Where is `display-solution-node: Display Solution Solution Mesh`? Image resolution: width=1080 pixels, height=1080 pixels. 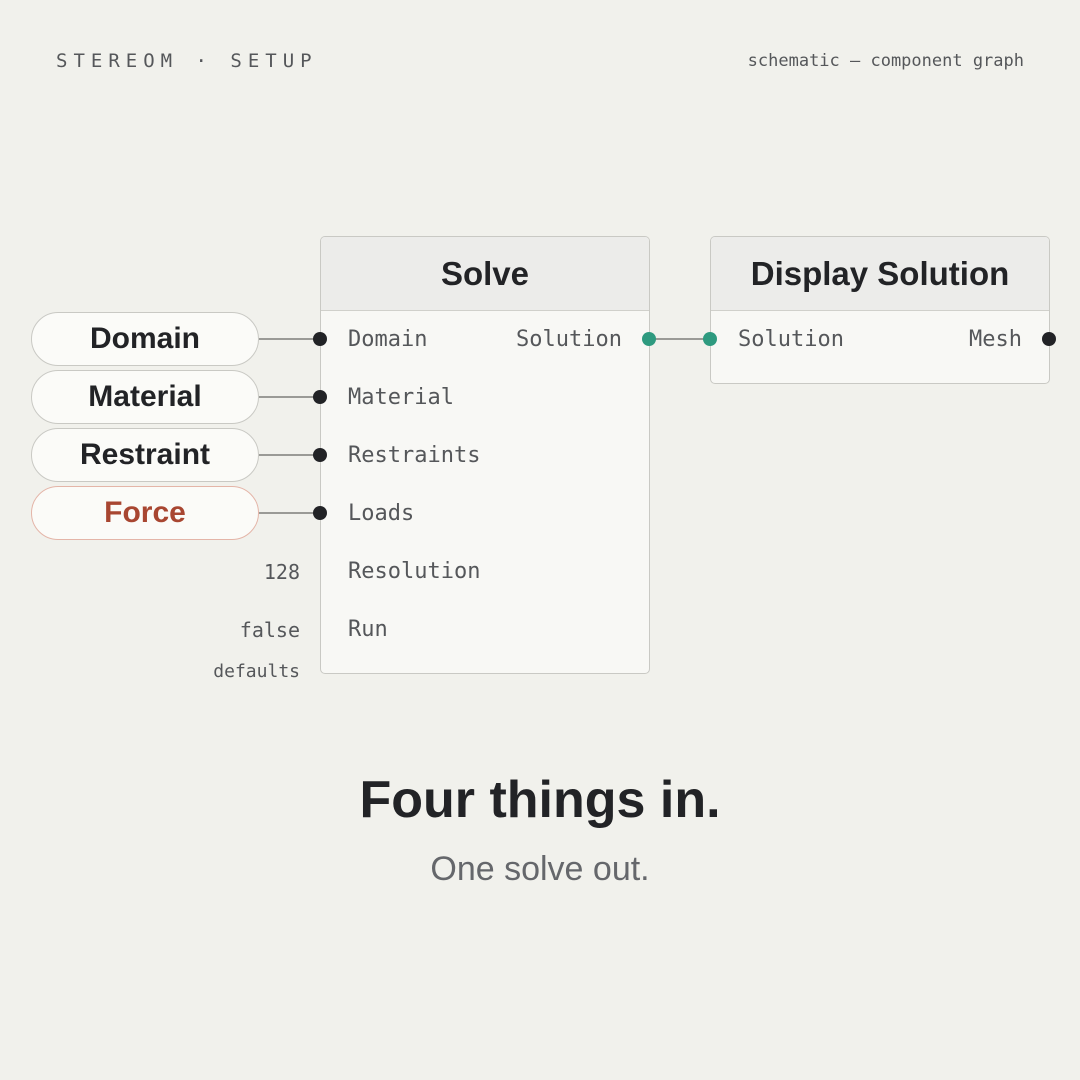 display-solution-node: Display Solution Solution Mesh is located at coordinates (880, 310).